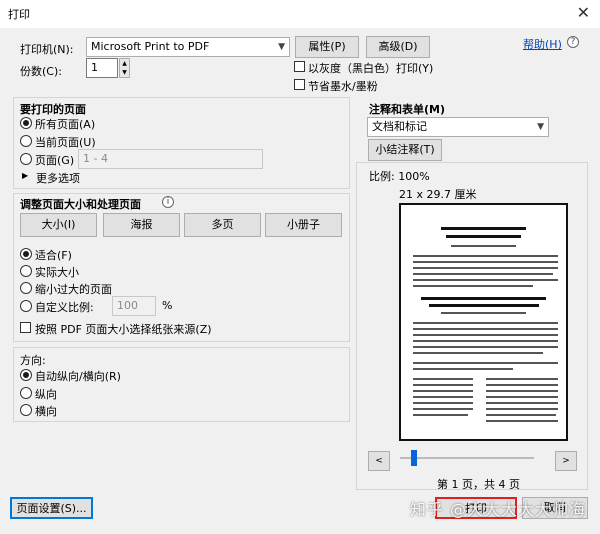 The width and height of the screenshot is (600, 534). Describe the element at coordinates (542, 44) in the screenshot. I see `help-link: 帮助(H)` at that location.